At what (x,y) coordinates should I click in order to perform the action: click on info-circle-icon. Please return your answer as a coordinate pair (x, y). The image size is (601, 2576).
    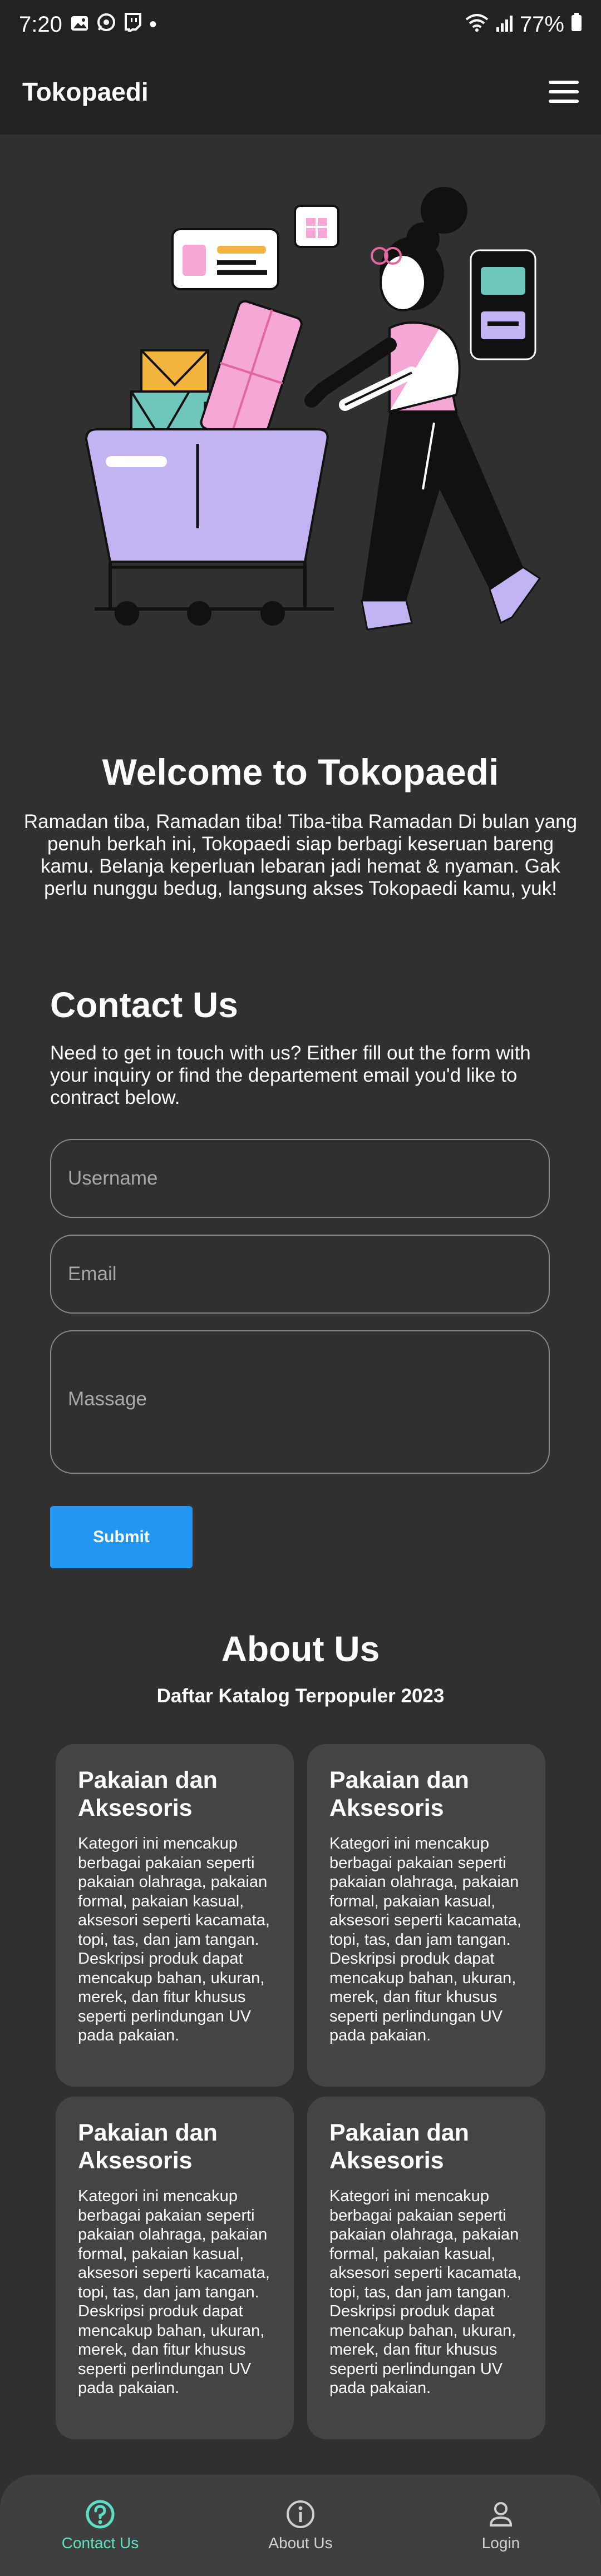
    Looking at the image, I should click on (300, 2514).